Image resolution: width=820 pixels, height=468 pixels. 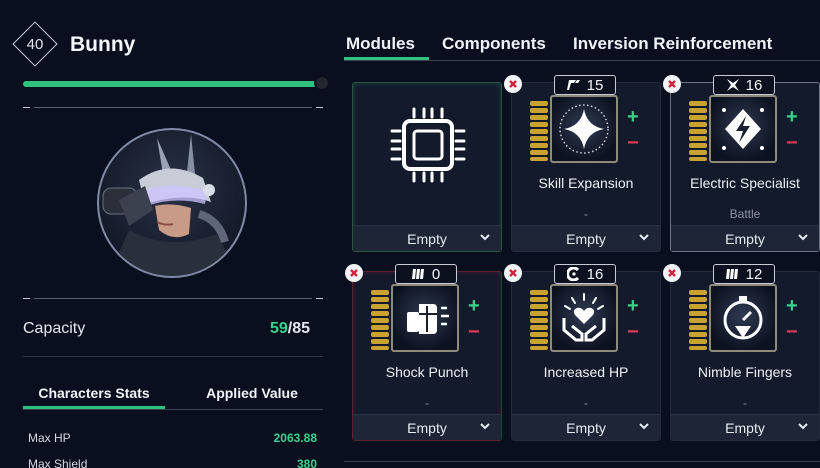 I want to click on module-cost: 0, so click(x=436, y=274).